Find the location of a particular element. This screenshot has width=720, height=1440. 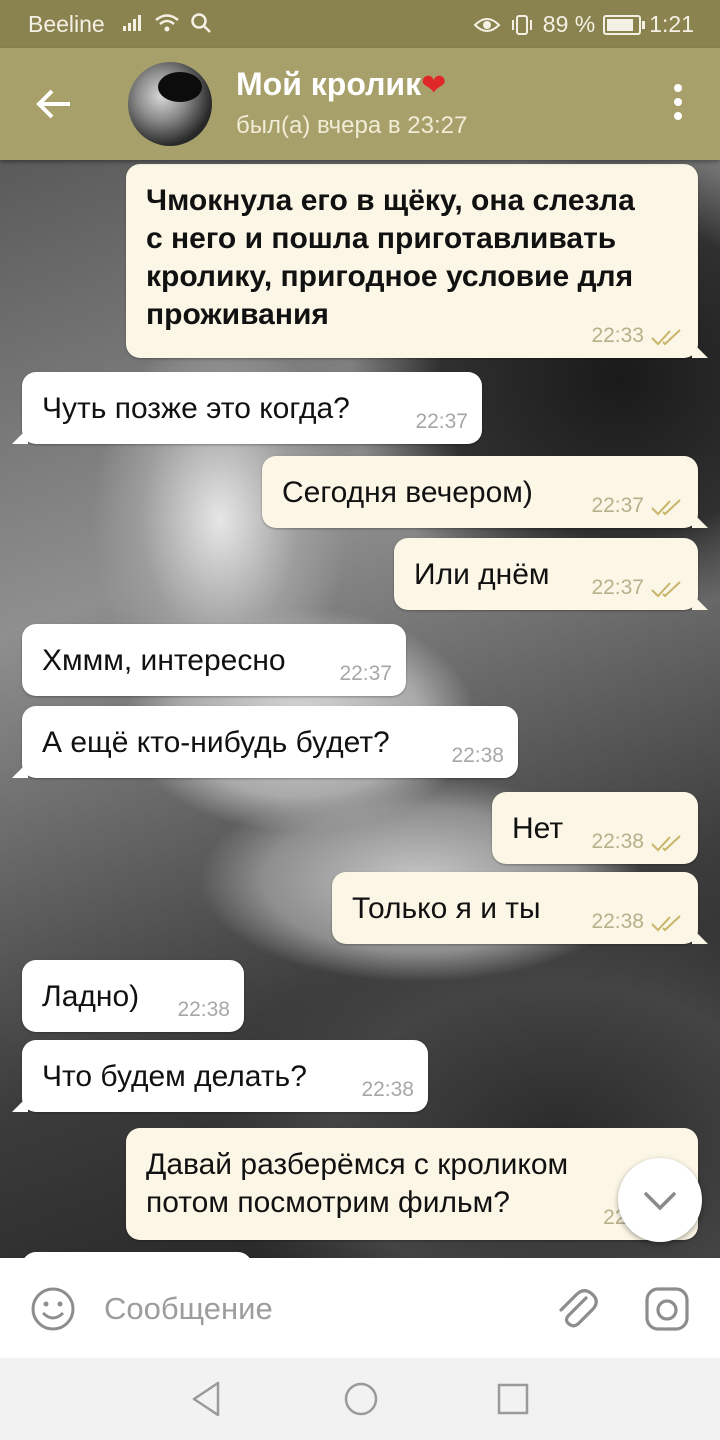

message-text: Что будем делать? is located at coordinates (174, 1076).